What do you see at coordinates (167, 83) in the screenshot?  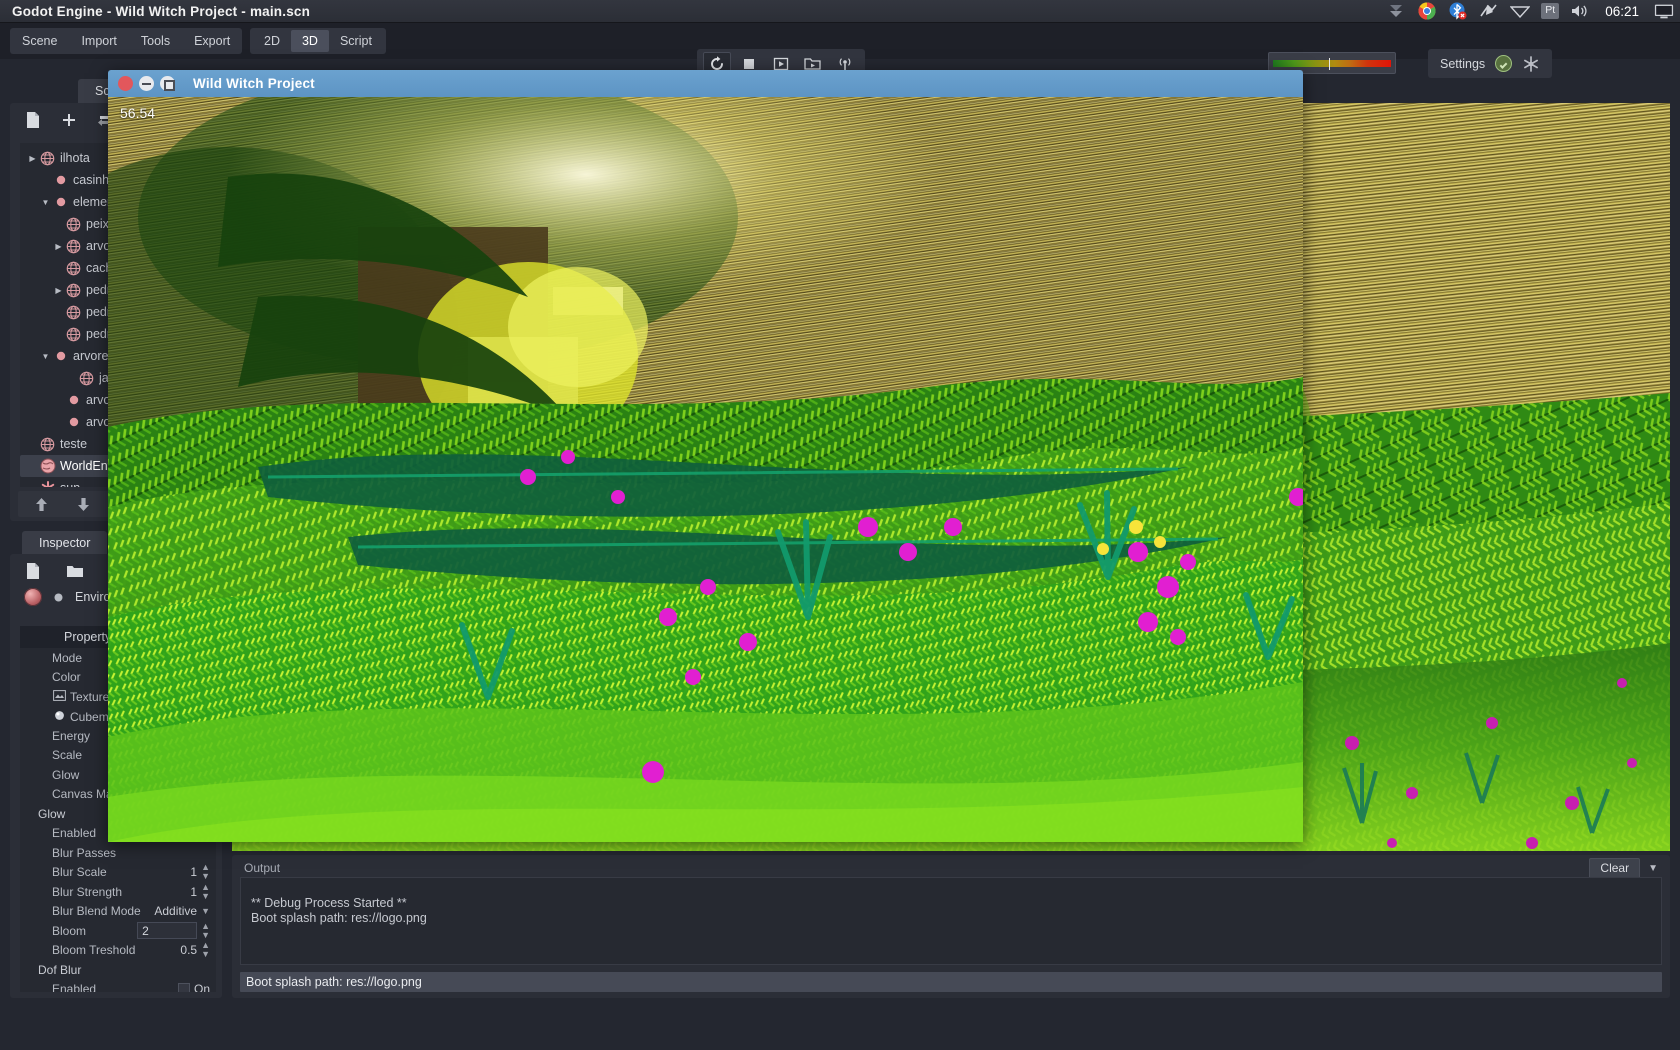 I see `maximize-button` at bounding box center [167, 83].